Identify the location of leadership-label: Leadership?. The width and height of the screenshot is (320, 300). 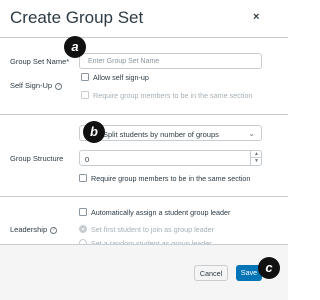
(34, 229).